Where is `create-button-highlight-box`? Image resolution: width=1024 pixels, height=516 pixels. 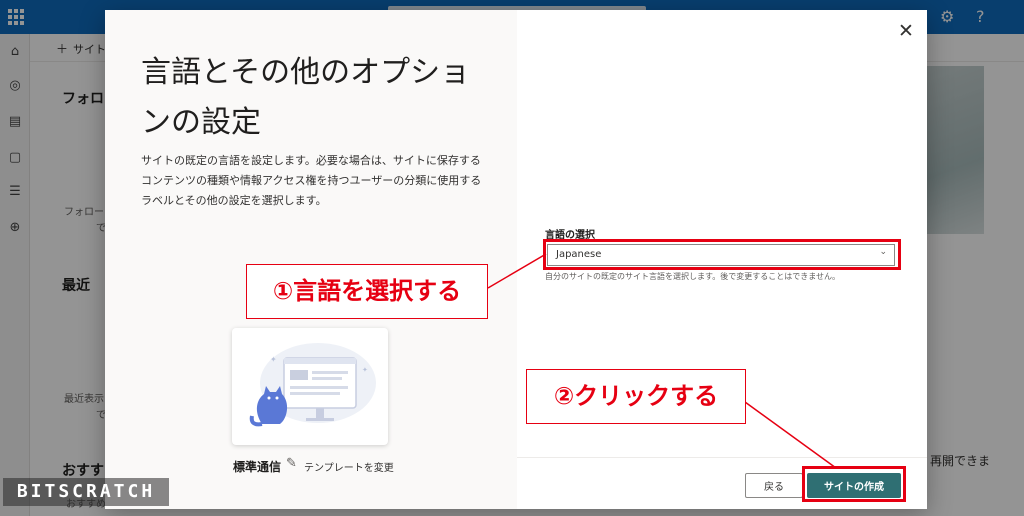 create-button-highlight-box is located at coordinates (854, 484).